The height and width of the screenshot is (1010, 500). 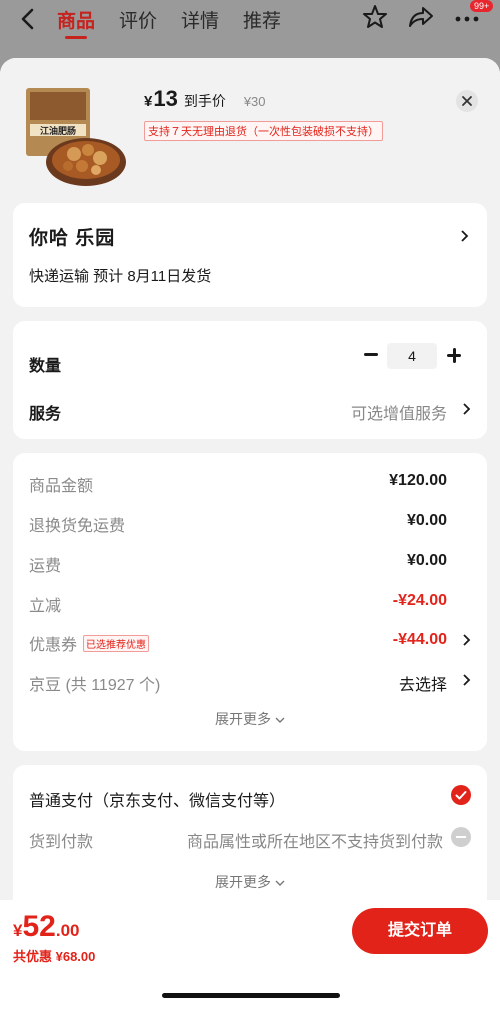 What do you see at coordinates (61, 842) in the screenshot?
I see `payment-cod-label: 货到付款` at bounding box center [61, 842].